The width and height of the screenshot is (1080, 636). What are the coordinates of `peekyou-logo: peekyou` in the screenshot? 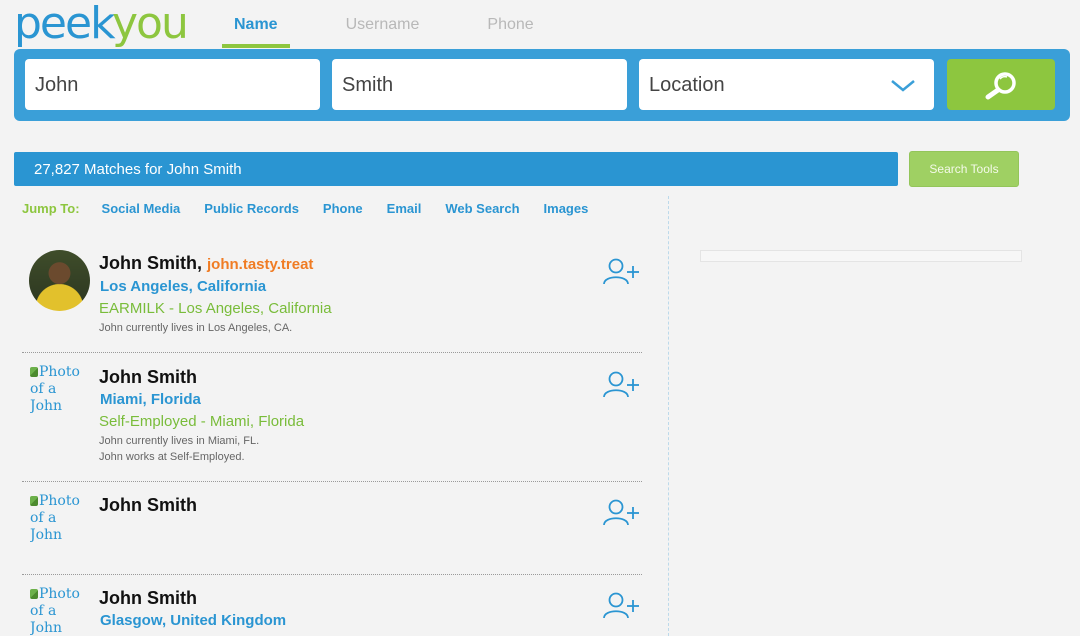 It's located at (101, 24).